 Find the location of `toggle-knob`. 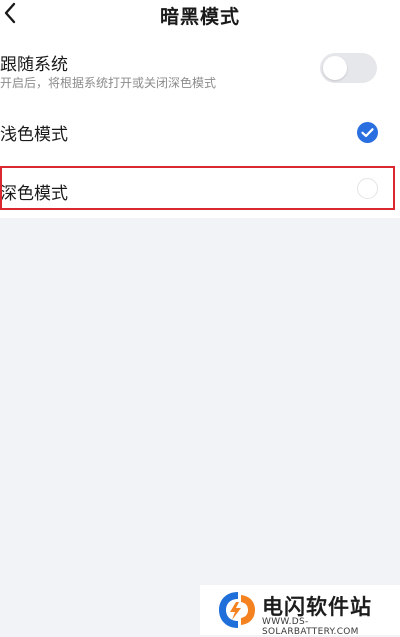

toggle-knob is located at coordinates (335, 68).